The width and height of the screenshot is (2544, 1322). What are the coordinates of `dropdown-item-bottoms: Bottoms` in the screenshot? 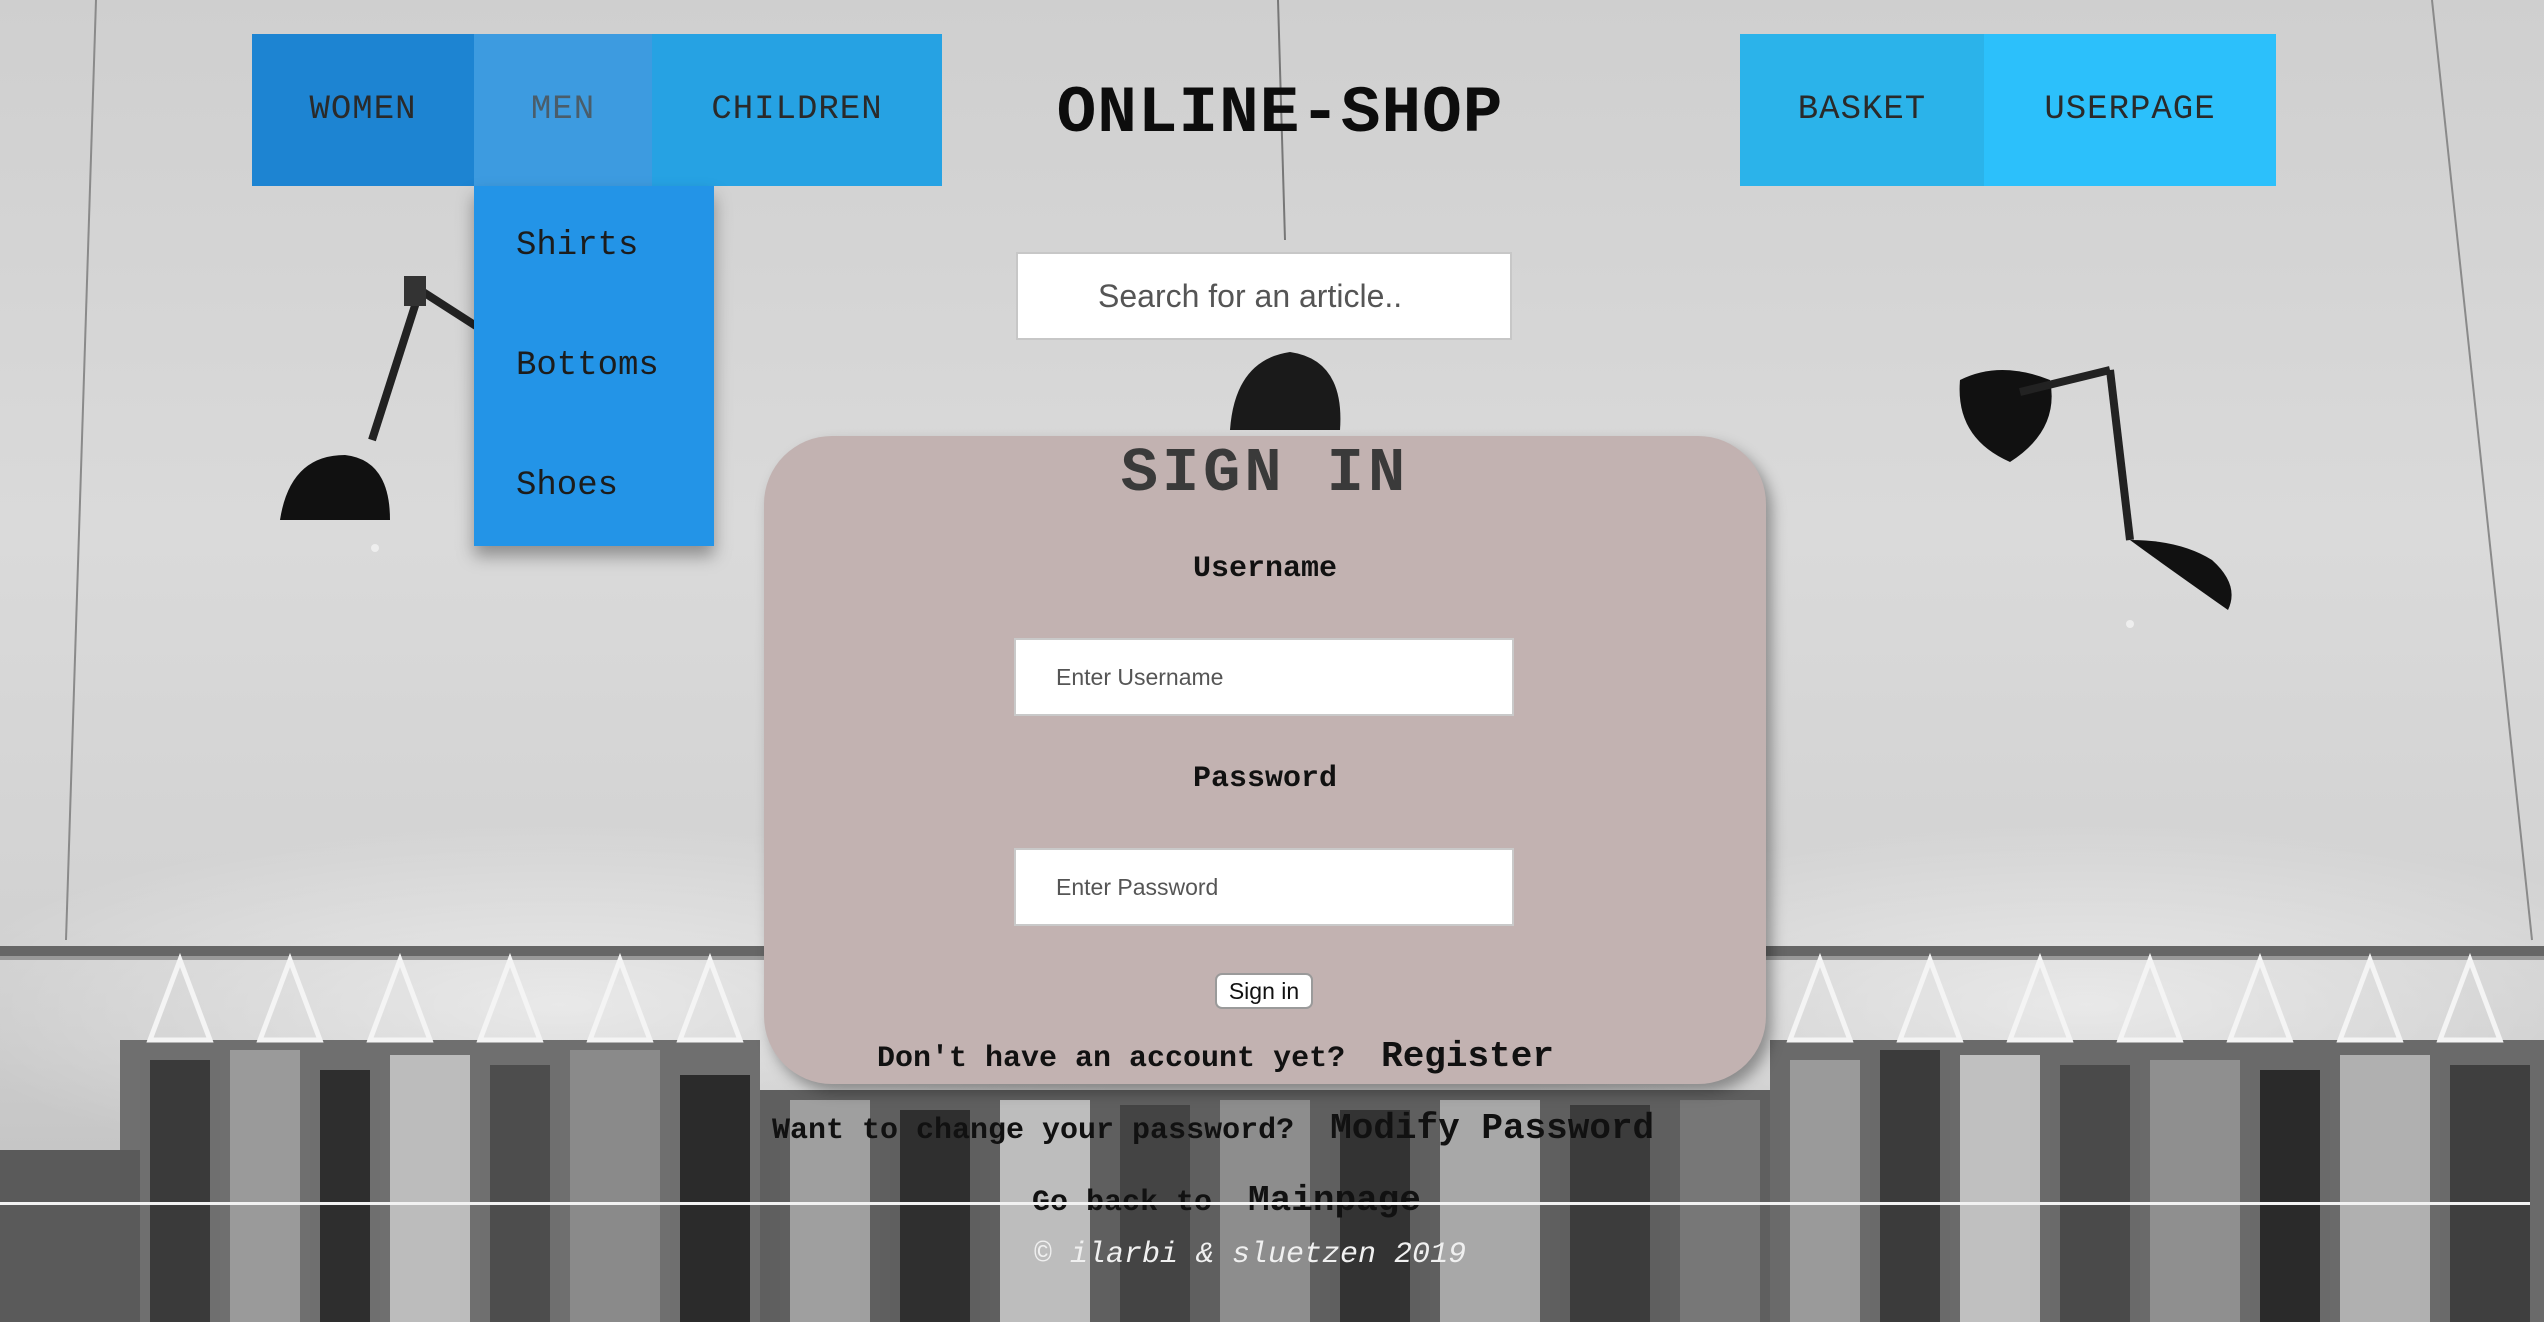 It's located at (594, 366).